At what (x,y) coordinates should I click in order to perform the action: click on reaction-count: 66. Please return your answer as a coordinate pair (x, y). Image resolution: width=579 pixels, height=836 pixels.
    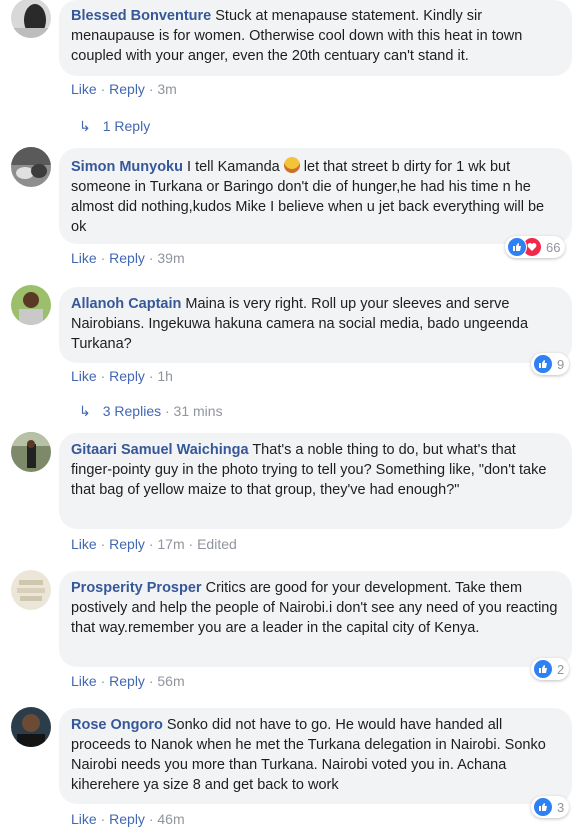
    Looking at the image, I should click on (553, 247).